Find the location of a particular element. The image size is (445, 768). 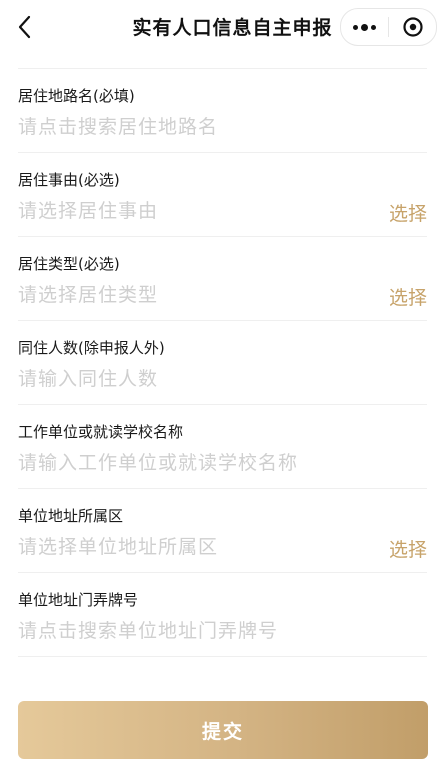

field-label: 单位地址门弄牌号 is located at coordinates (78, 600).